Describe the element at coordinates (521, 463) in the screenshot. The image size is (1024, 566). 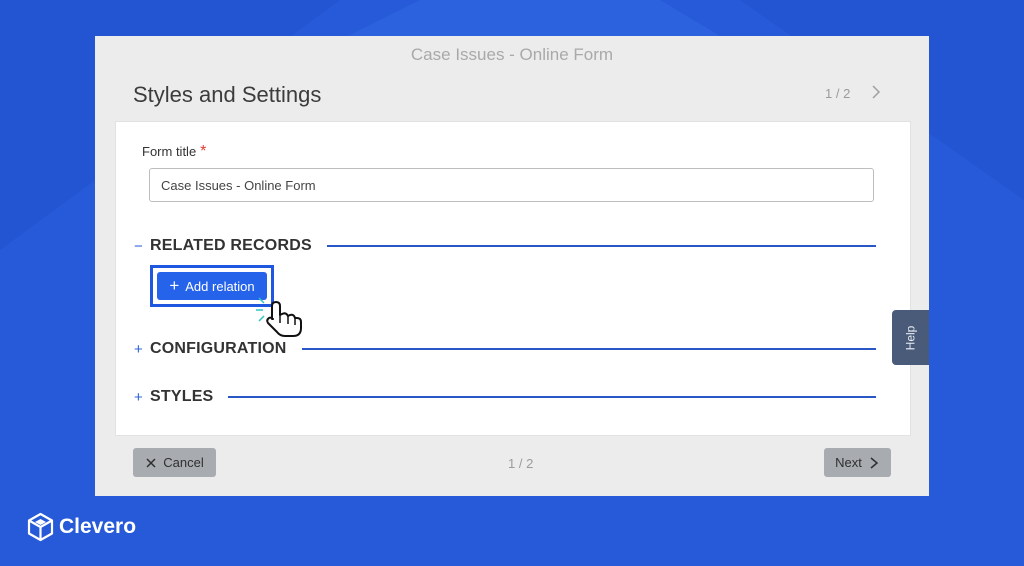
I see `page-indicator-bottom: 1 / 2` at that location.